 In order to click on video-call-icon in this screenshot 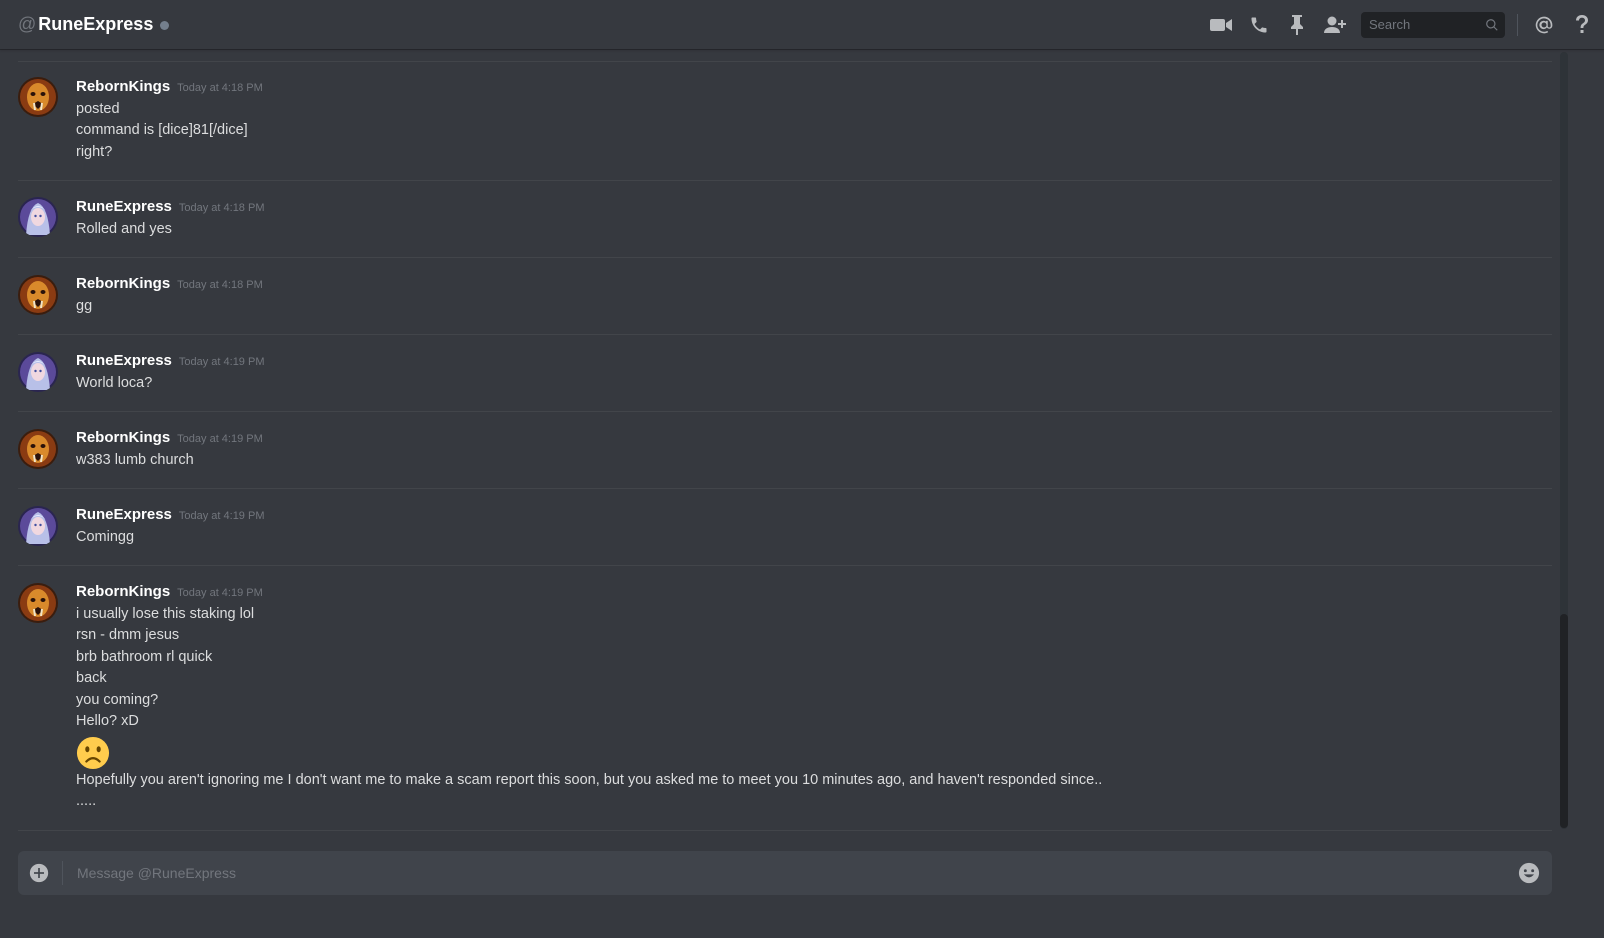, I will do `click(1221, 25)`.